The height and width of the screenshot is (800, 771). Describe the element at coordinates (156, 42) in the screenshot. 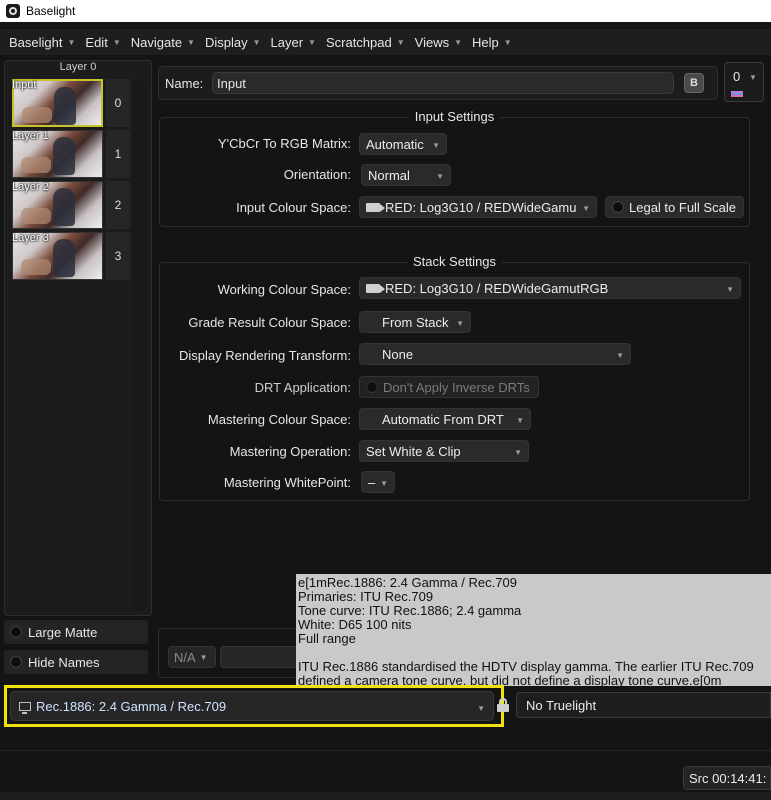

I see `menu-label: Navigate` at that location.